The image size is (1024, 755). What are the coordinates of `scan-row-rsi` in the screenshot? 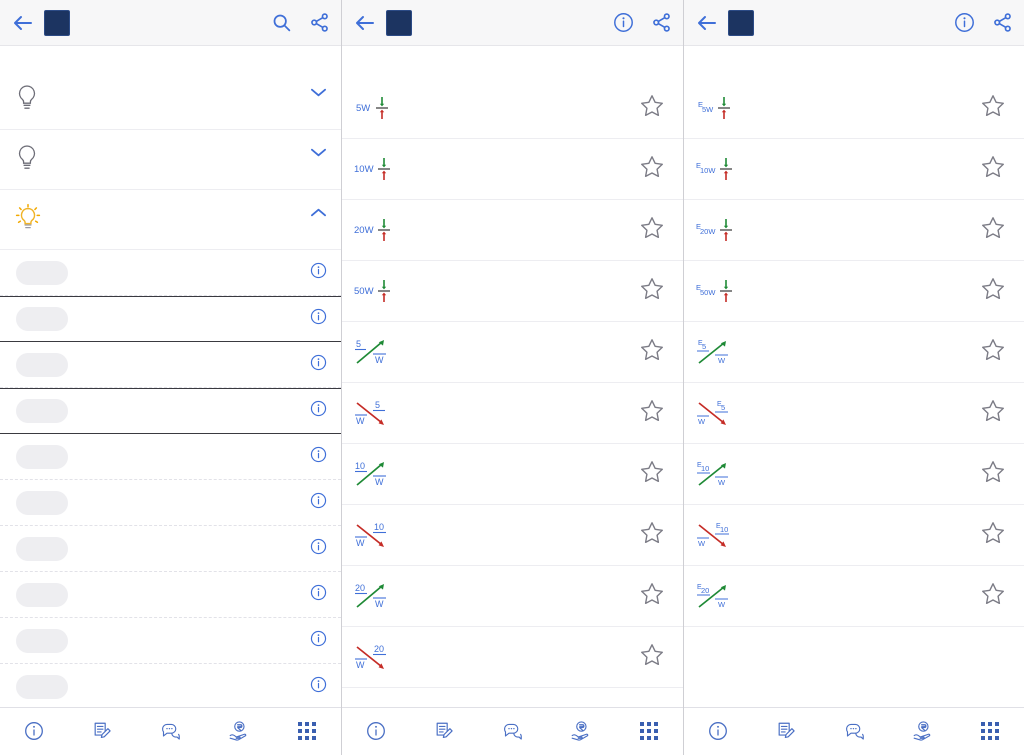 It's located at (170, 503).